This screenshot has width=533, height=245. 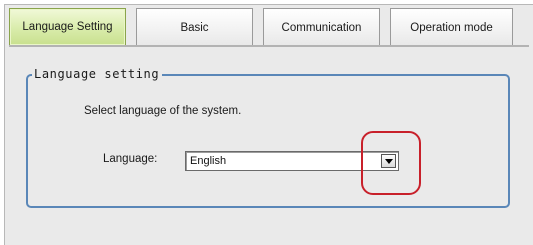 I want to click on tab-label: Basic, so click(x=194, y=27).